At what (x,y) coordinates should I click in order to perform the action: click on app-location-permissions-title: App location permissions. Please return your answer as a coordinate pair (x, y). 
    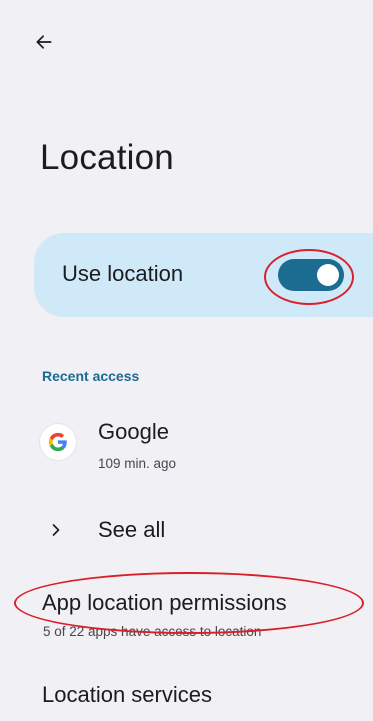
    Looking at the image, I should click on (164, 602).